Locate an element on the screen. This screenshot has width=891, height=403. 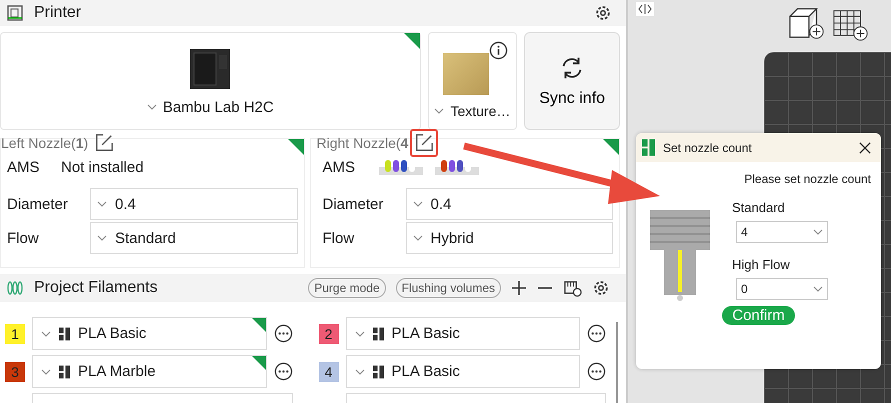
printer-icon is located at coordinates (15, 13).